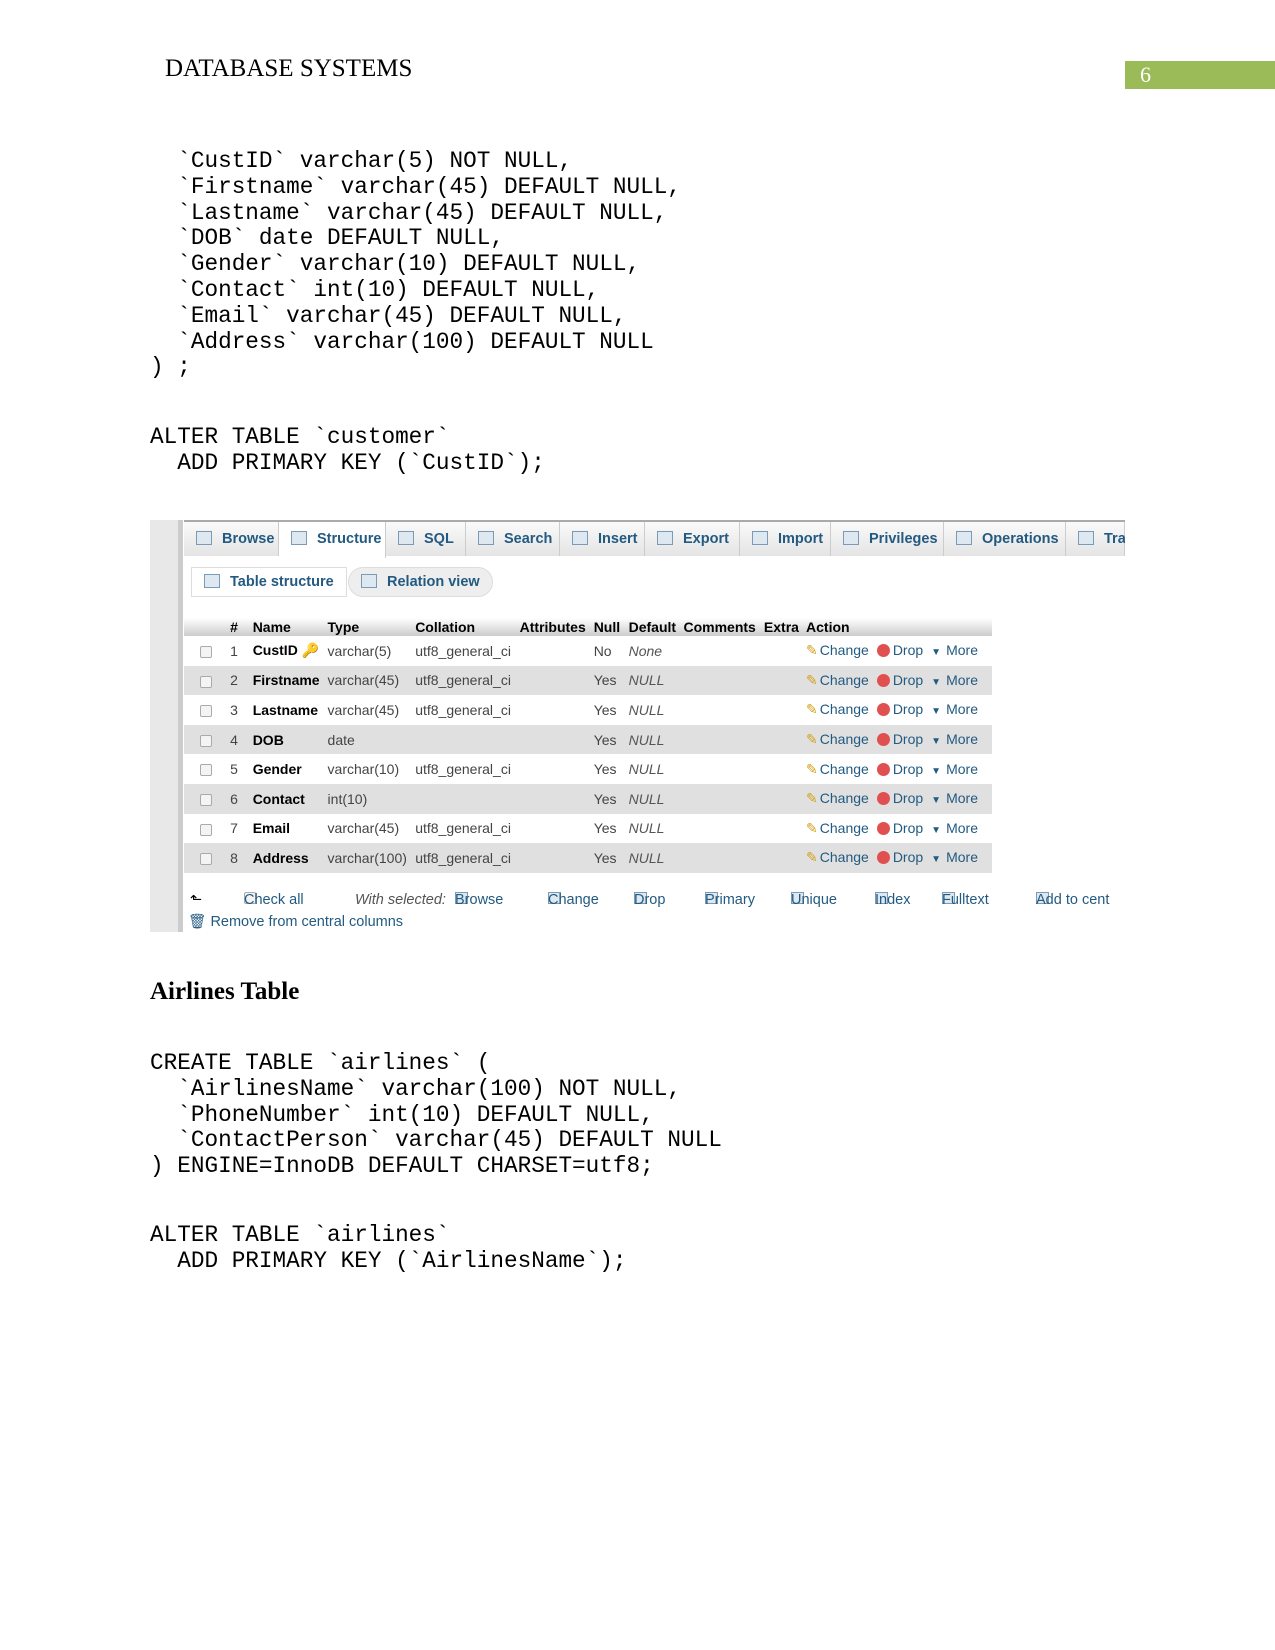 Image resolution: width=1275 pixels, height=1650 pixels. I want to click on row-number: 3, so click(234, 709).